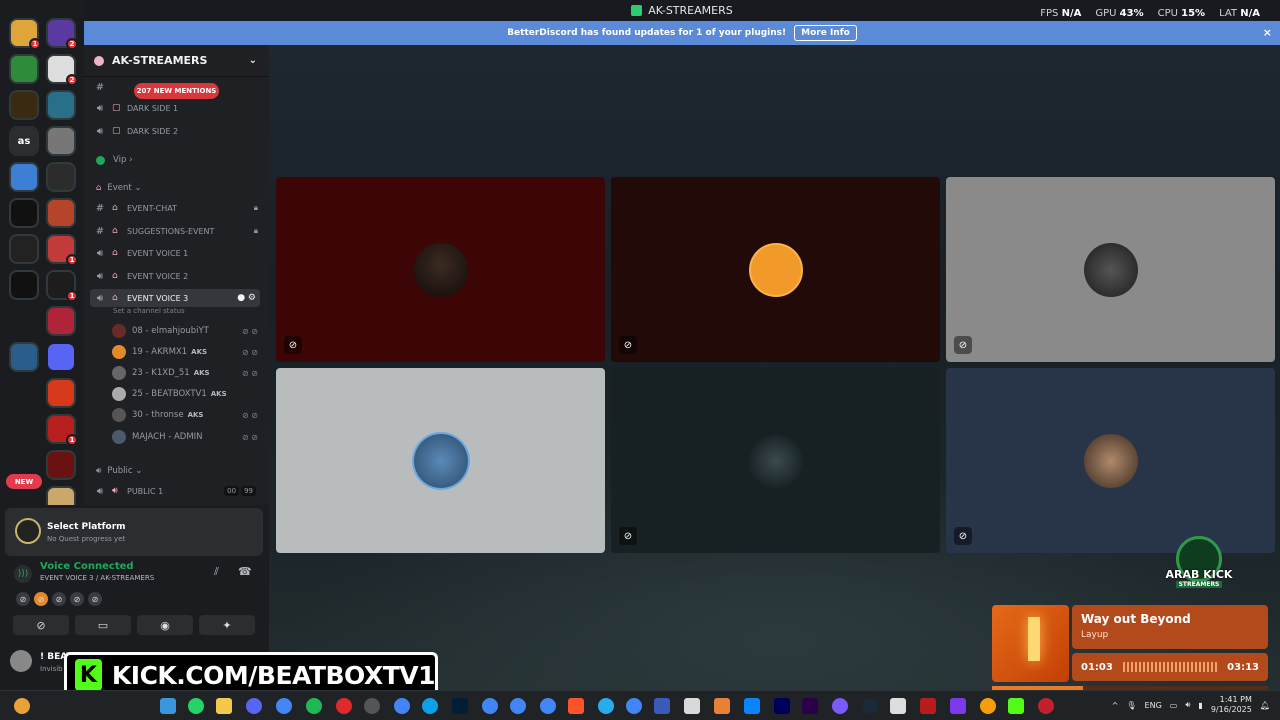 The width and height of the screenshot is (1280, 720). I want to click on clock: 1:41 PM 9/16/2025, so click(1231, 705).